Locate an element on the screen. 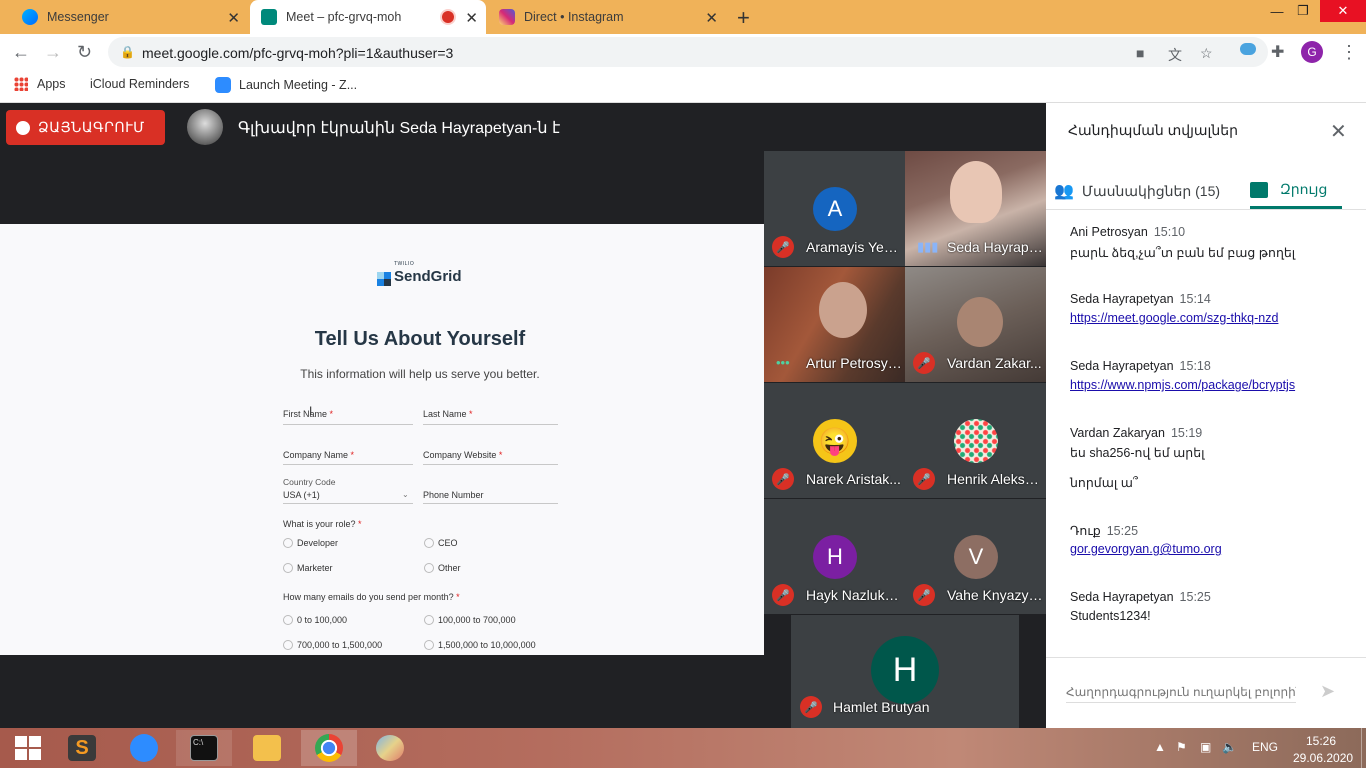  role-radio-ceo is located at coordinates (429, 543).